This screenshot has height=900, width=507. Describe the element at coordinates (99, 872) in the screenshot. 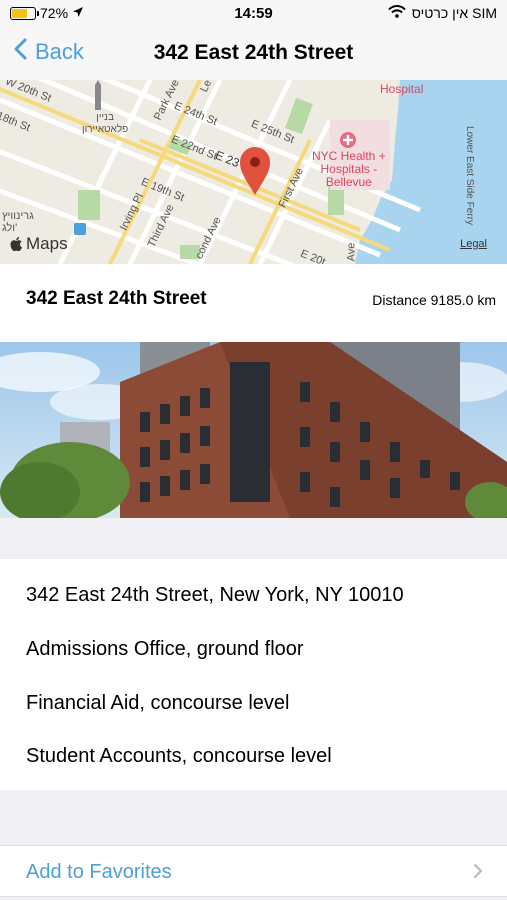

I see `add-to-favorites-label: Add to Favorites` at that location.